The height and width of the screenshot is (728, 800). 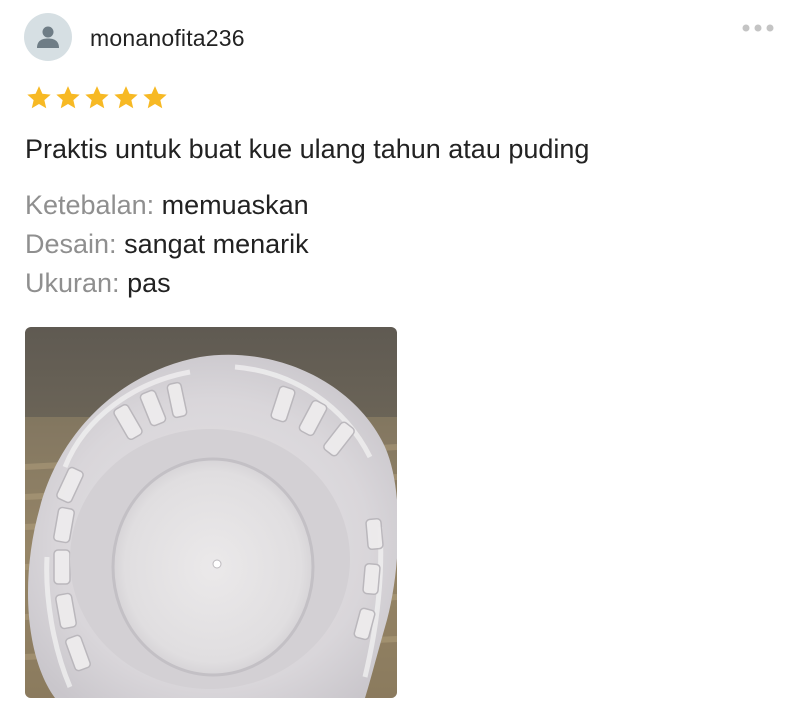 I want to click on person-icon, so click(x=48, y=37).